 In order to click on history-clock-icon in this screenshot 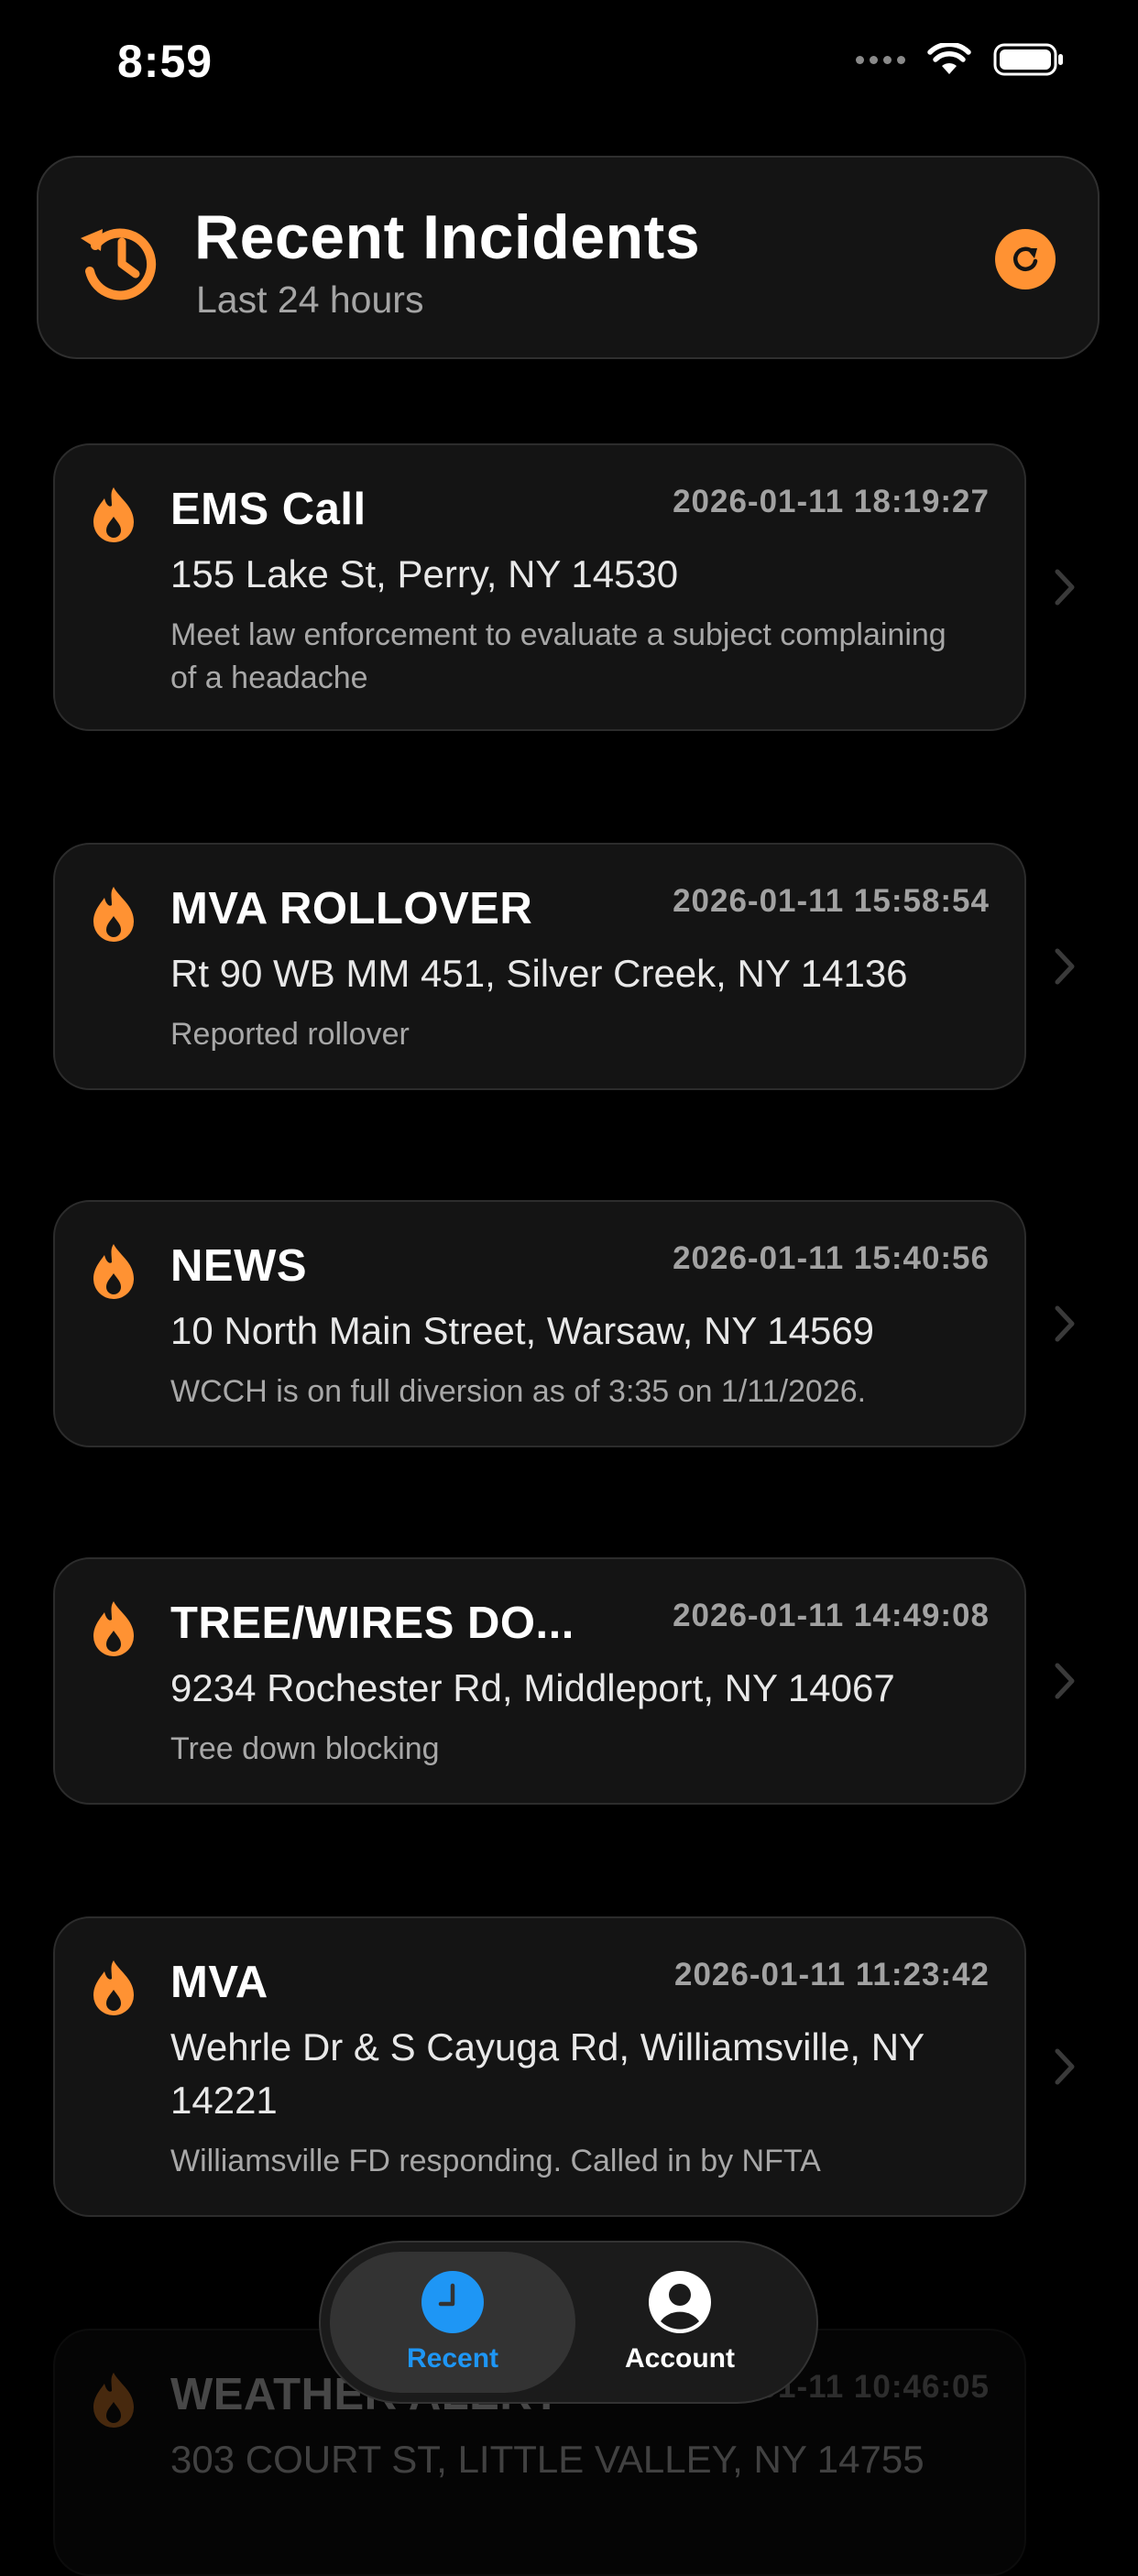, I will do `click(118, 263)`.